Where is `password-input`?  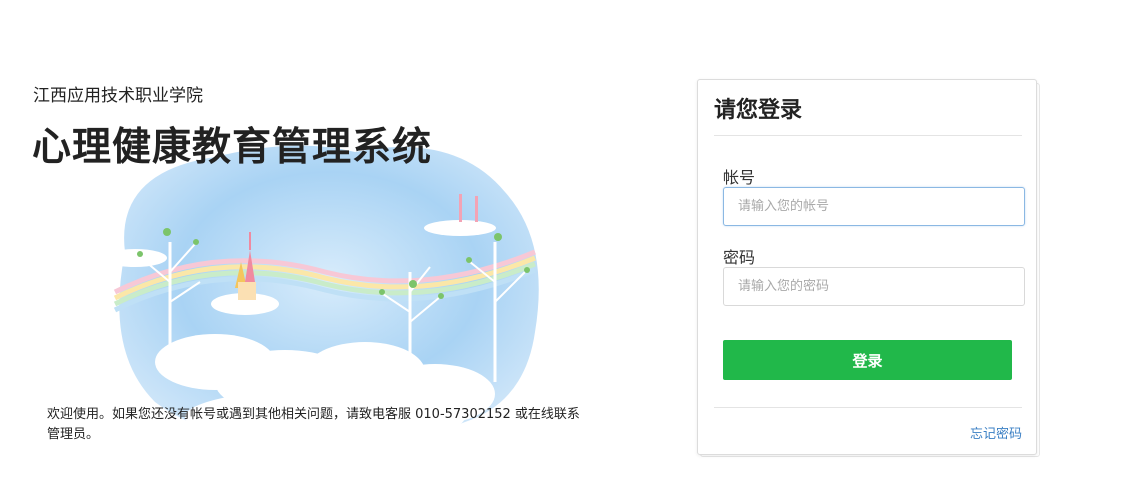
password-input is located at coordinates (874, 286).